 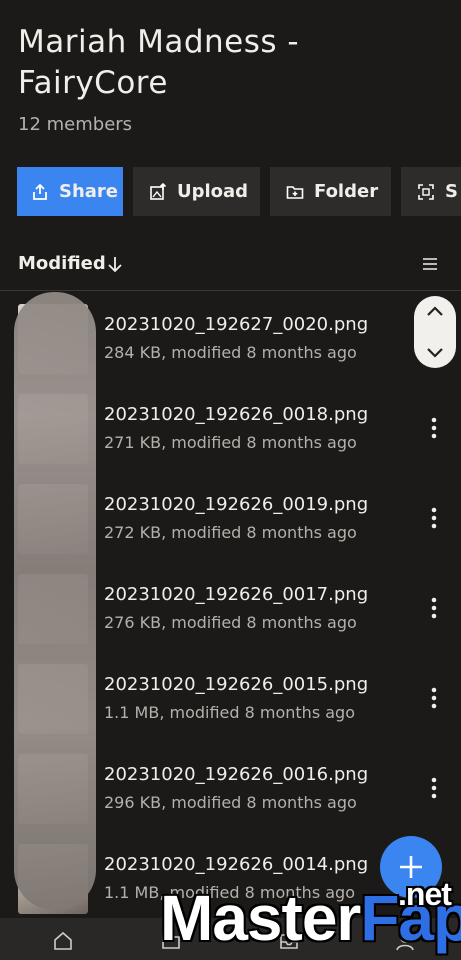 What do you see at coordinates (236, 774) in the screenshot?
I see `file-name: 20231020_192626_0016.png` at bounding box center [236, 774].